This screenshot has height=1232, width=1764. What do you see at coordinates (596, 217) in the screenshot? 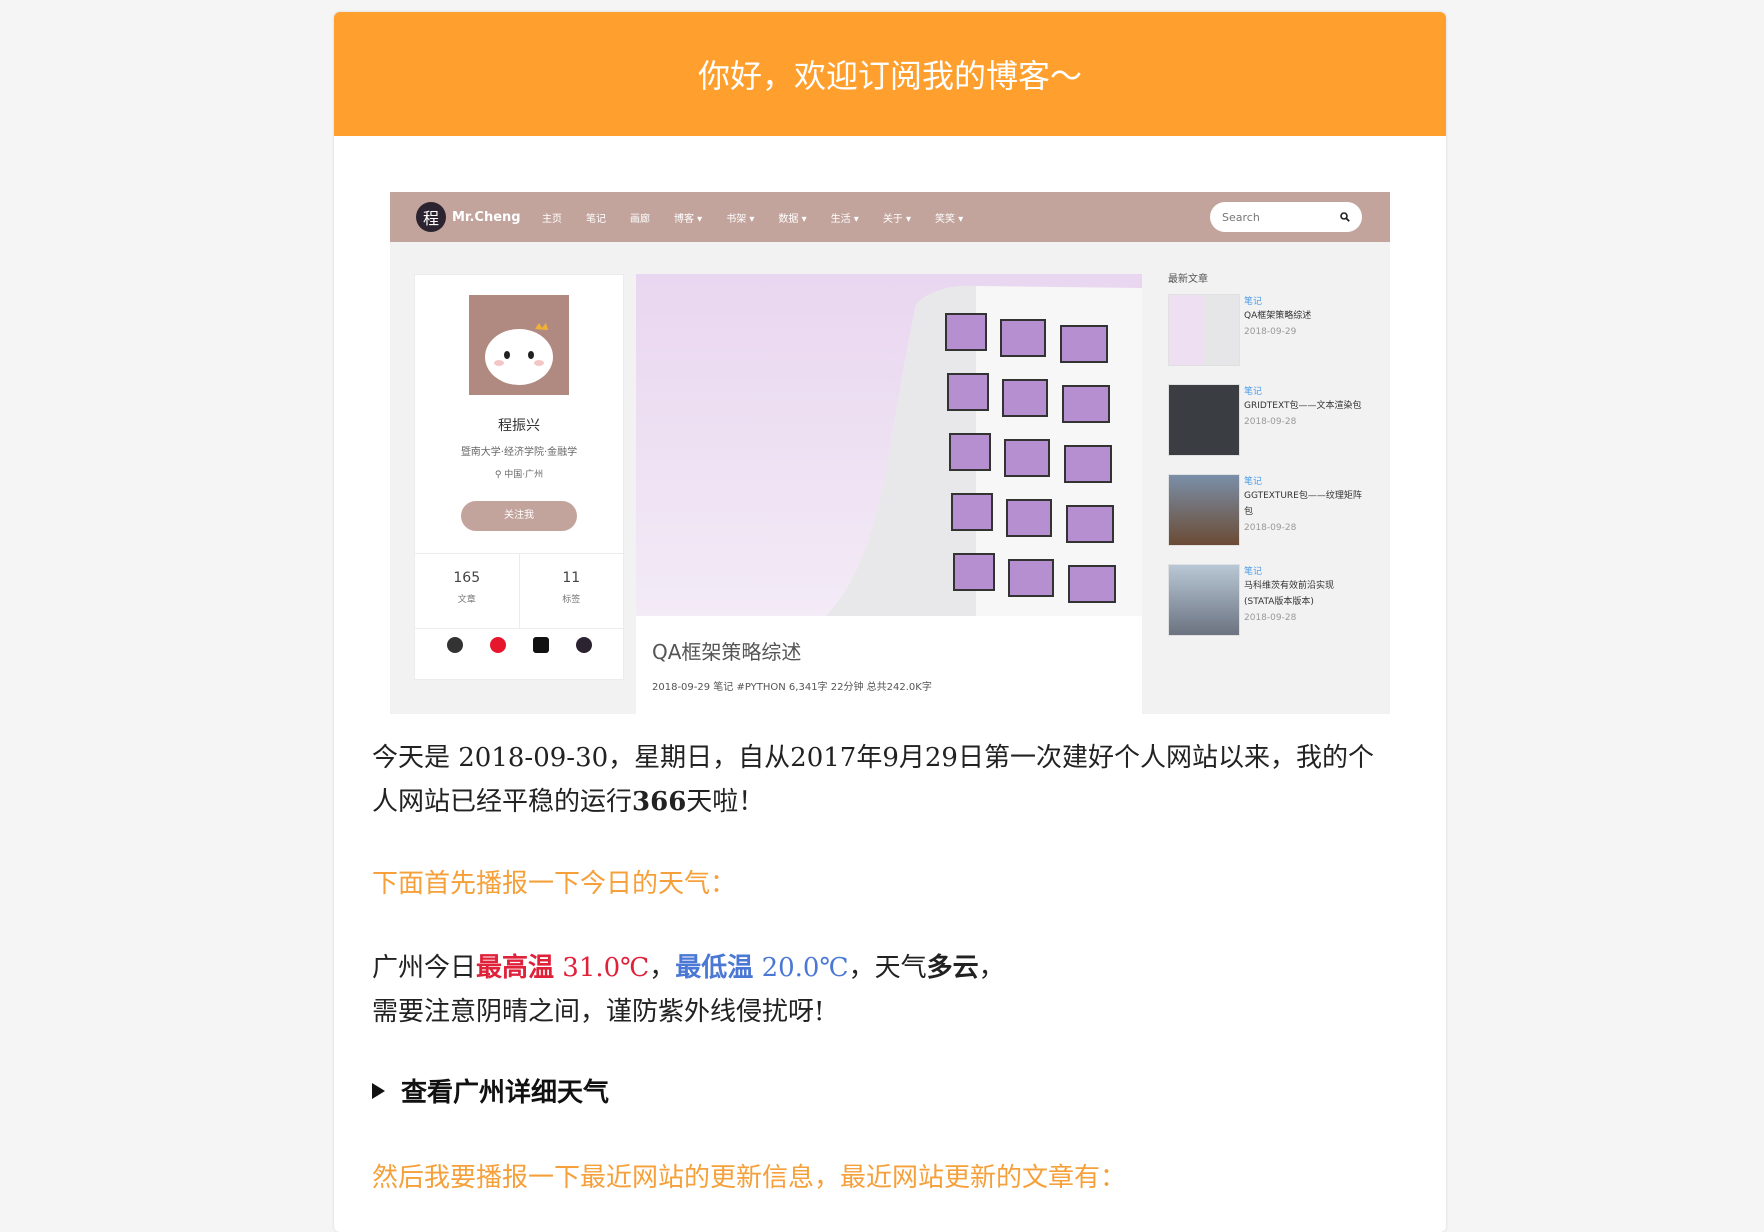
I see `nav-item: 笔记` at bounding box center [596, 217].